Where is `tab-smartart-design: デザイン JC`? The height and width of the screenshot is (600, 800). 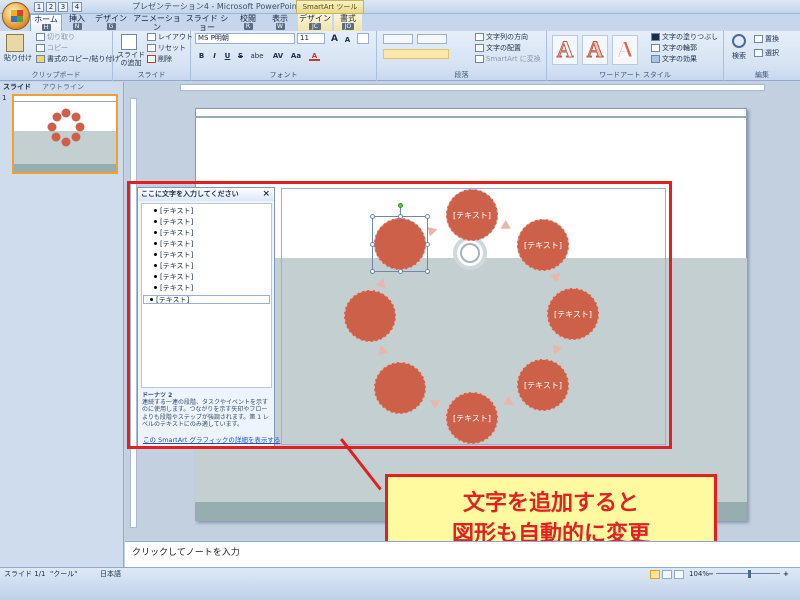 tab-smartart-design: デザイン JC is located at coordinates (315, 22).